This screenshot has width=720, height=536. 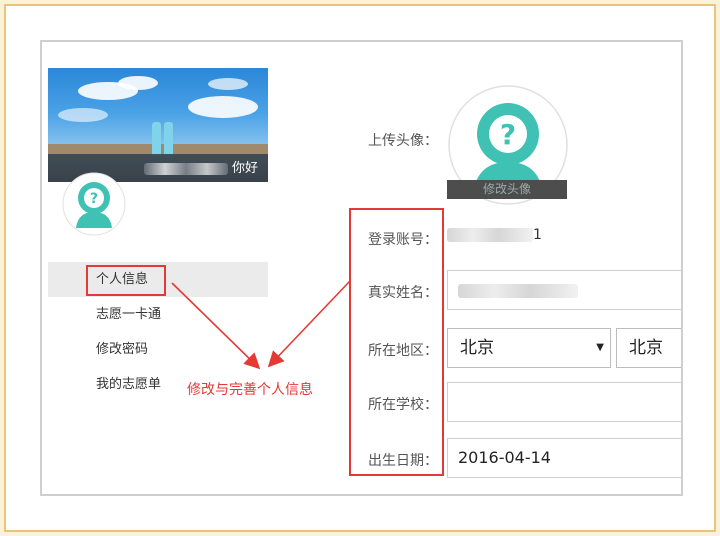 I want to click on arrow-from-form, so click(x=309, y=324).